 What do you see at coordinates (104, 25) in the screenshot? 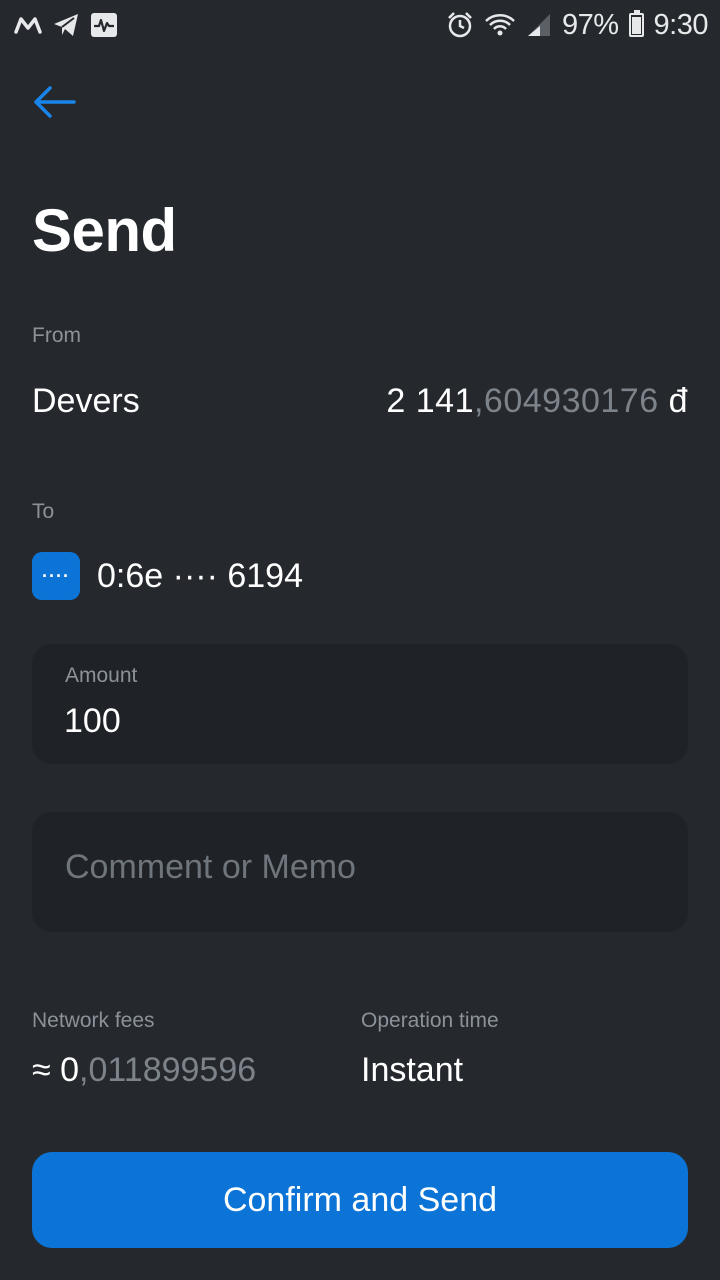
I see `activity-icon` at bounding box center [104, 25].